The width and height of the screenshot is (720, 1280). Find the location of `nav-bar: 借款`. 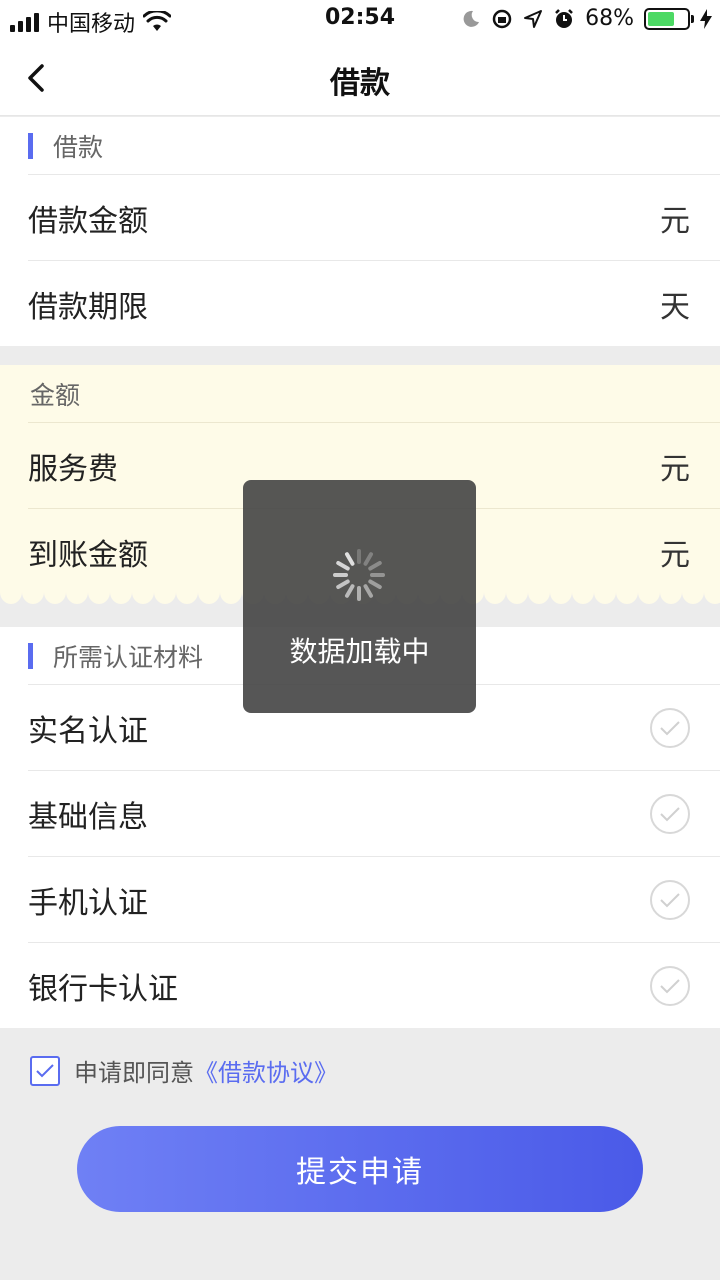

nav-bar: 借款 is located at coordinates (360, 78).